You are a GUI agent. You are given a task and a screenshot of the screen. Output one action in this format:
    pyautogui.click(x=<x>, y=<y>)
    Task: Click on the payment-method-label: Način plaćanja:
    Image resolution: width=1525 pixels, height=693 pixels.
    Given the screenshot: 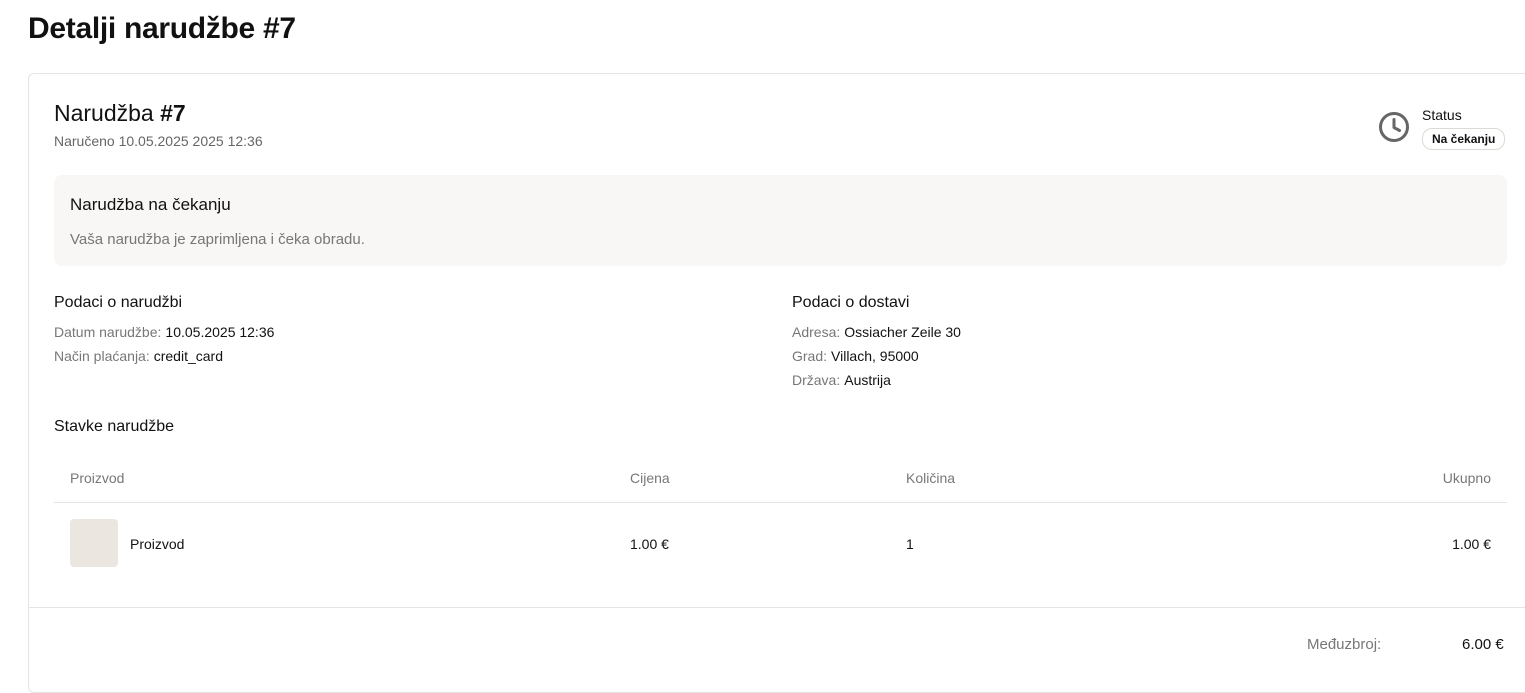 What is the action you would take?
    pyautogui.click(x=102, y=356)
    